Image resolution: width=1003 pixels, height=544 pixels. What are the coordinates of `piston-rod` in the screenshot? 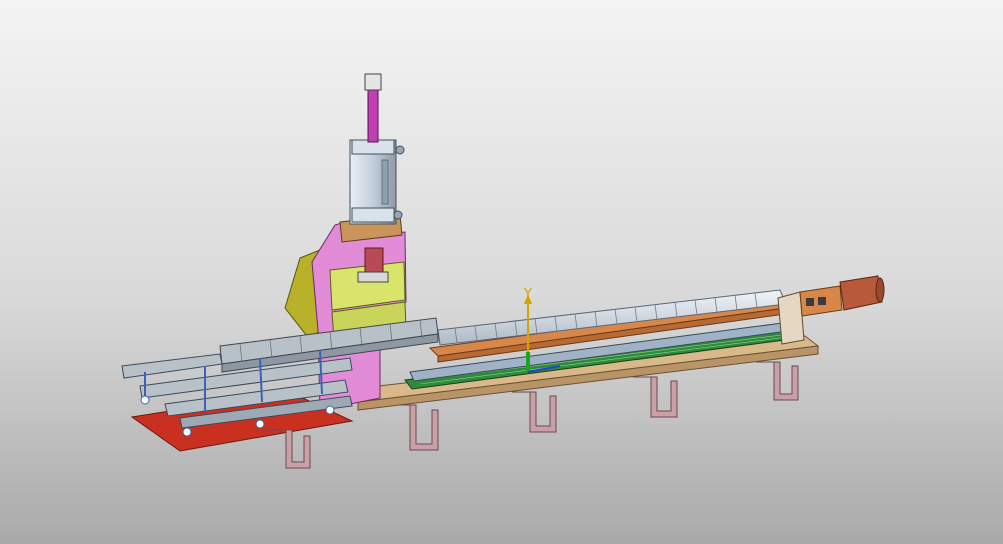 It's located at (373, 115).